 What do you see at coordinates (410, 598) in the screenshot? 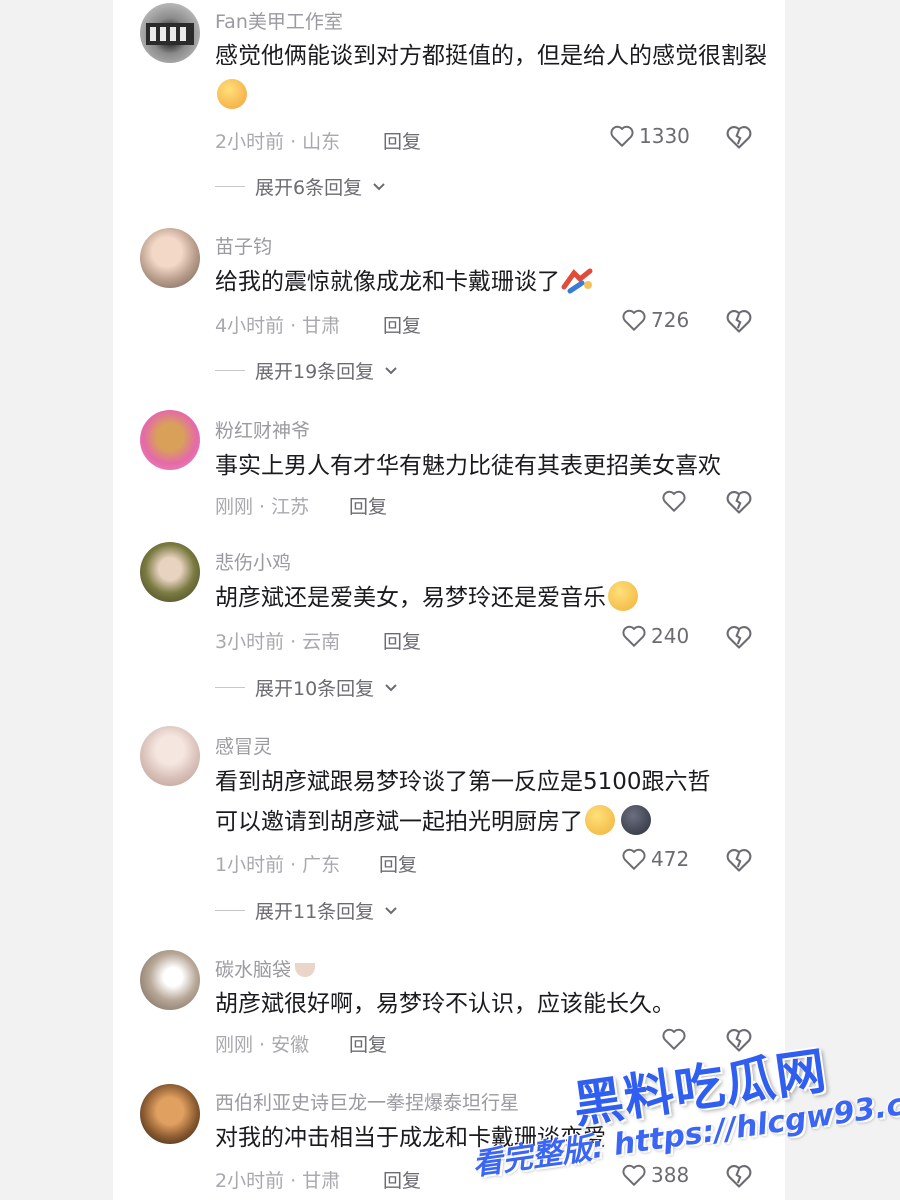
I see `comment-text-body: 胡彦斌还是爱美女，易梦玲还是爱音乐` at bounding box center [410, 598].